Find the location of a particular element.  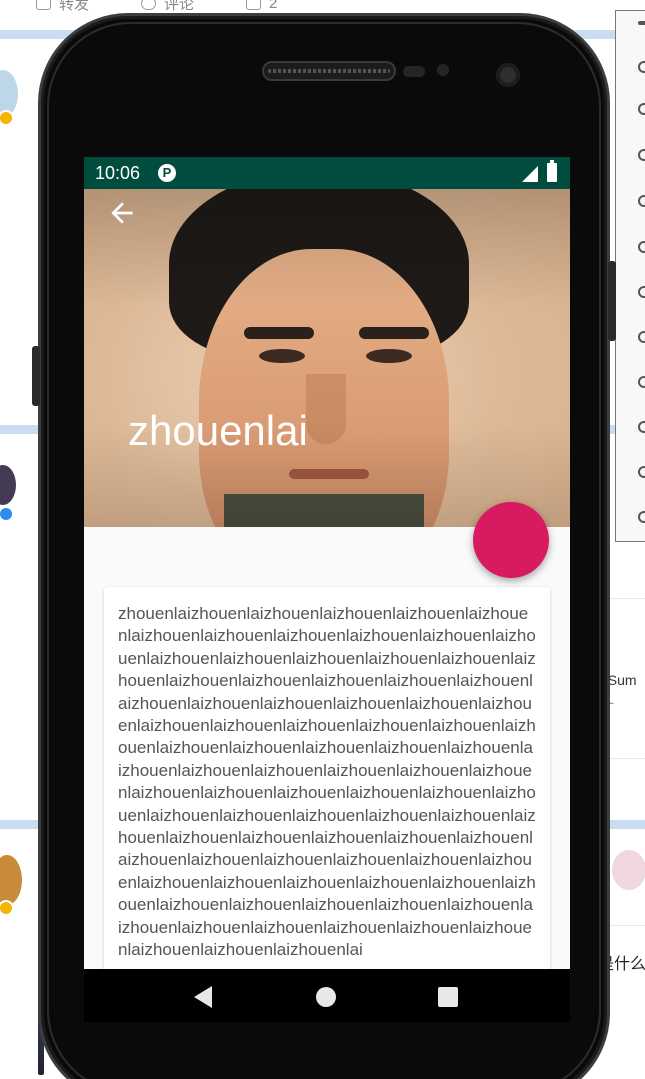

rotate-right-icon is located at coordinates (641, 247).